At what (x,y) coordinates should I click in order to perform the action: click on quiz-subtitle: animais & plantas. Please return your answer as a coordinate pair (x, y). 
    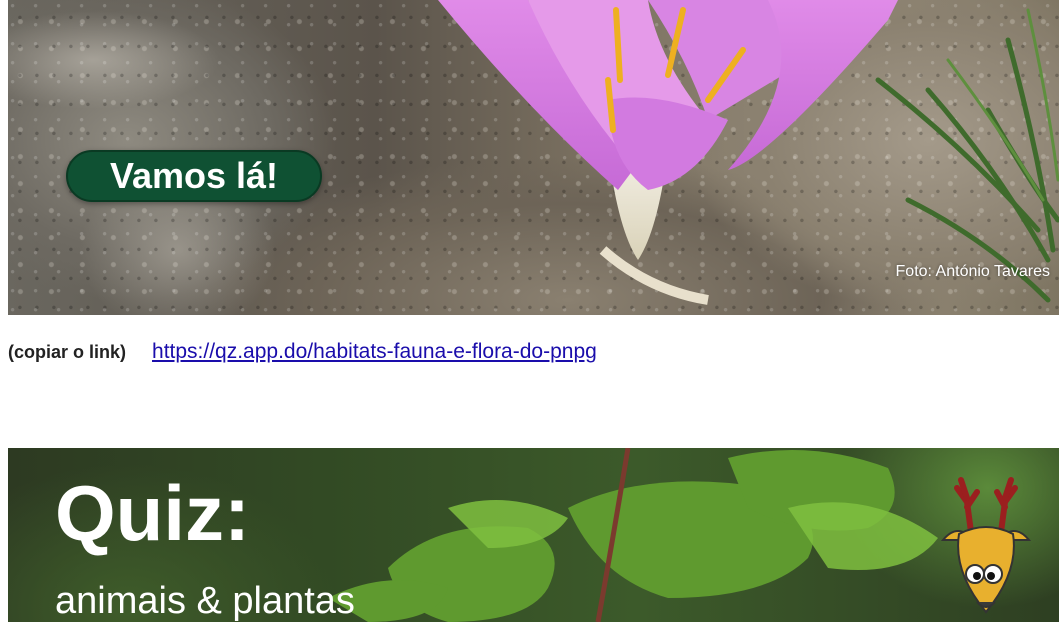
    Looking at the image, I should click on (205, 601).